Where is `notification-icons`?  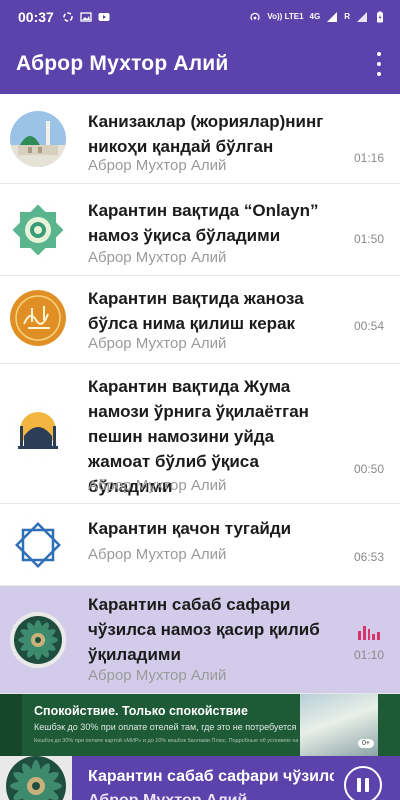
notification-icons is located at coordinates (86, 17).